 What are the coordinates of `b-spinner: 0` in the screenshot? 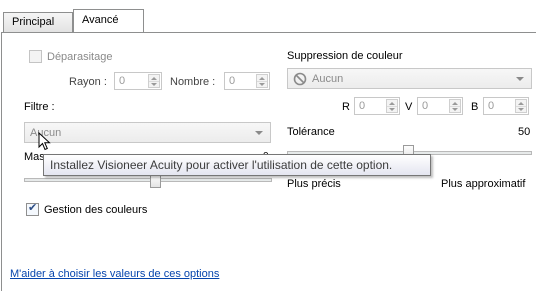 It's located at (506, 106).